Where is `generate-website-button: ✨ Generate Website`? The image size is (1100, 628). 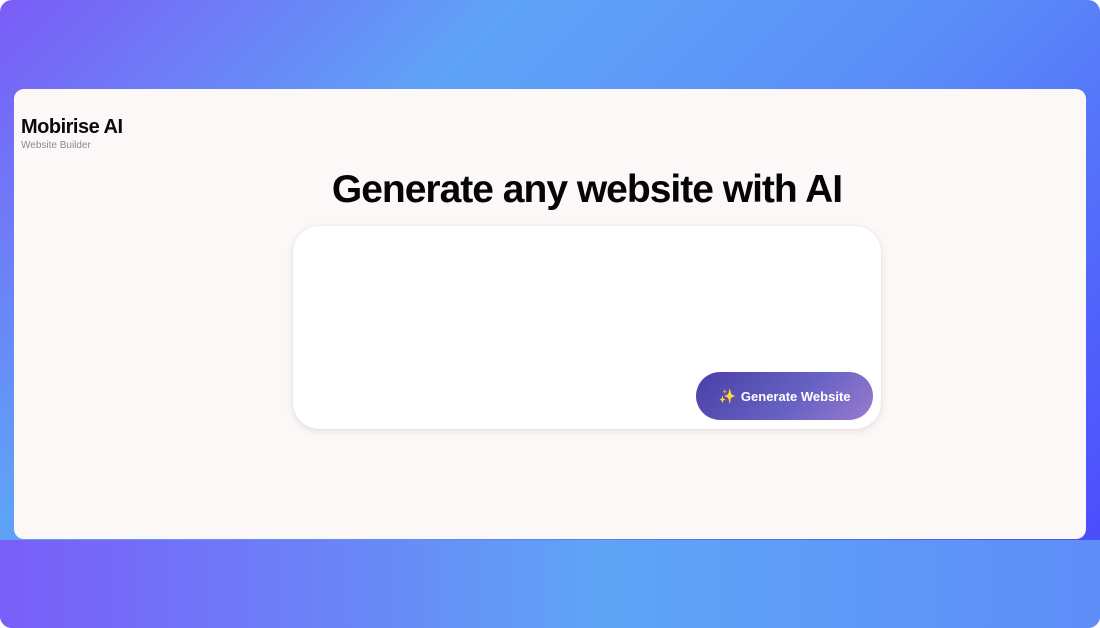
generate-website-button: ✨ Generate Website is located at coordinates (784, 396).